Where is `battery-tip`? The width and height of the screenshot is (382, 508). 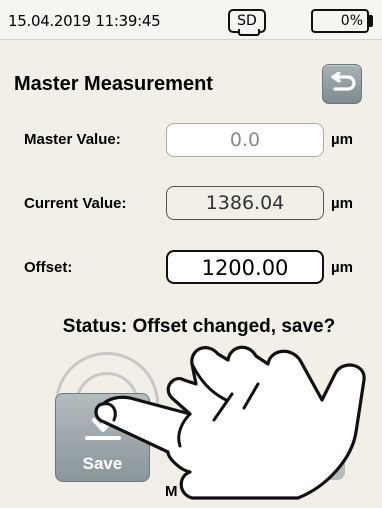
battery-tip is located at coordinates (370, 21).